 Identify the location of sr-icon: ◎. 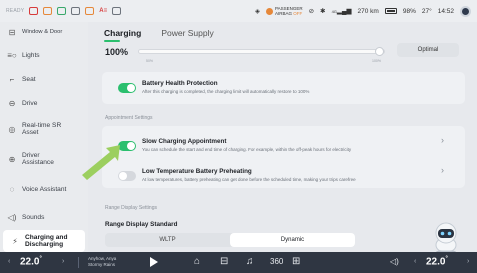
(12, 129).